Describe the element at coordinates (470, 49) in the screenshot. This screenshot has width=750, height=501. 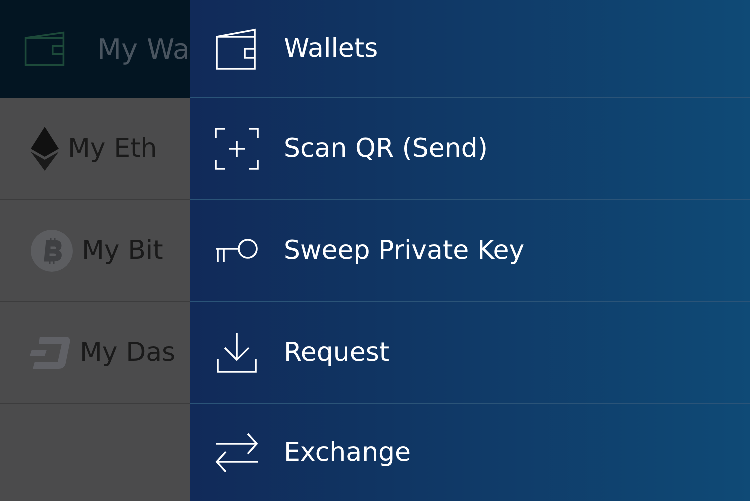
I see `menu-item: Wallets` at that location.